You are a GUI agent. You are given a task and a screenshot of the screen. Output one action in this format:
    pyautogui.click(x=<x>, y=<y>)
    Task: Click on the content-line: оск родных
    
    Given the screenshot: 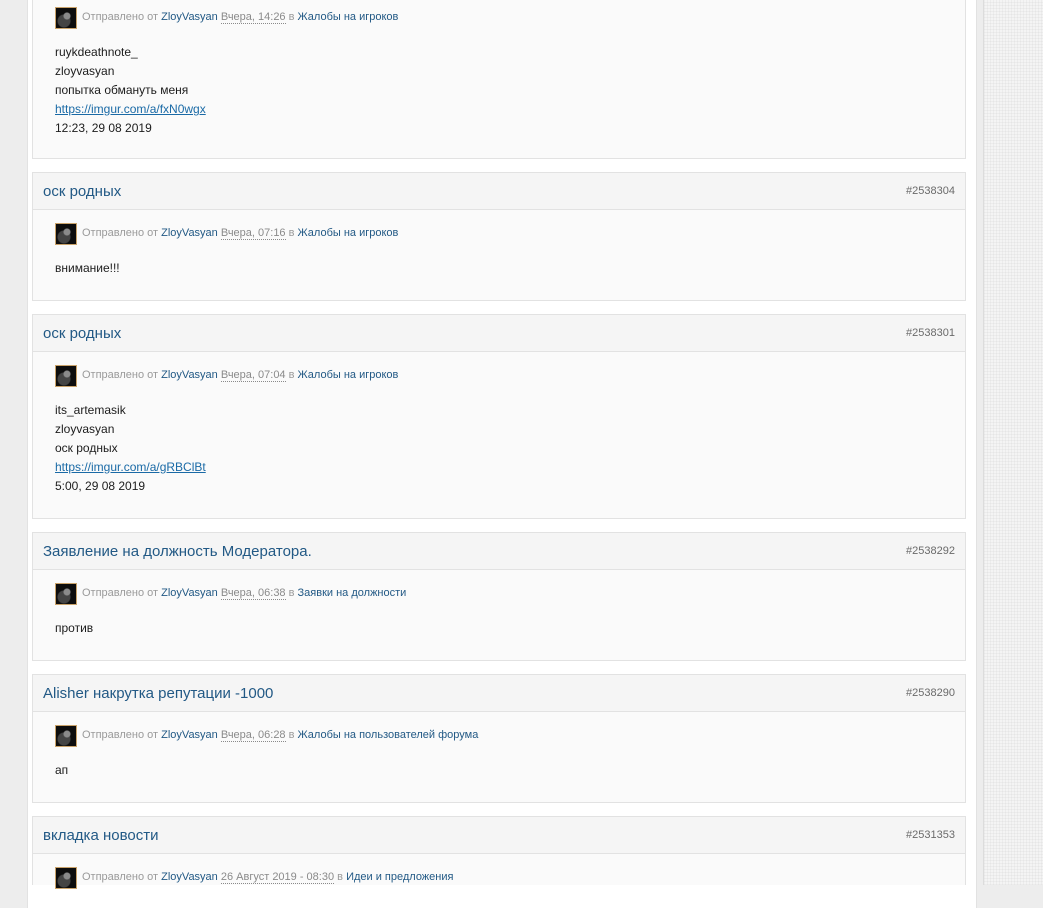 What is the action you would take?
    pyautogui.click(x=86, y=448)
    